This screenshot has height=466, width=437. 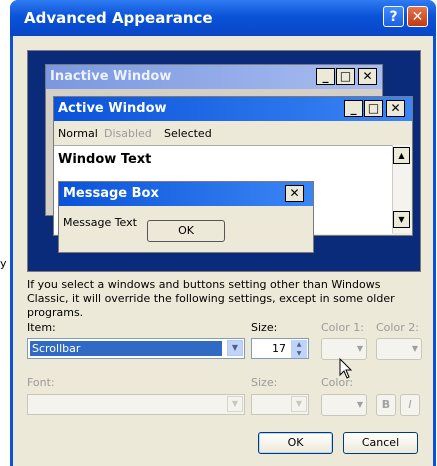 I want to click on active-close-icon: ✕, so click(x=395, y=108).